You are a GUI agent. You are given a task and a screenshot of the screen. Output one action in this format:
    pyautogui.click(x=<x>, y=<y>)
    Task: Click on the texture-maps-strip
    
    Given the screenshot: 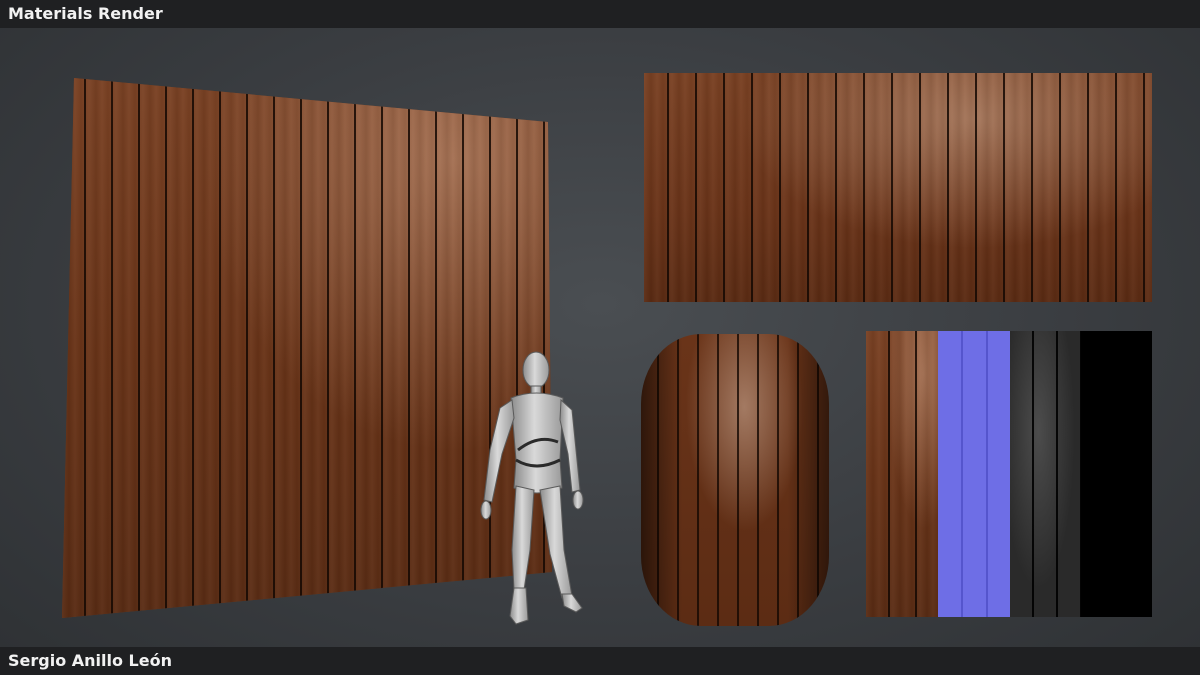 What is the action you would take?
    pyautogui.click(x=1009, y=474)
    